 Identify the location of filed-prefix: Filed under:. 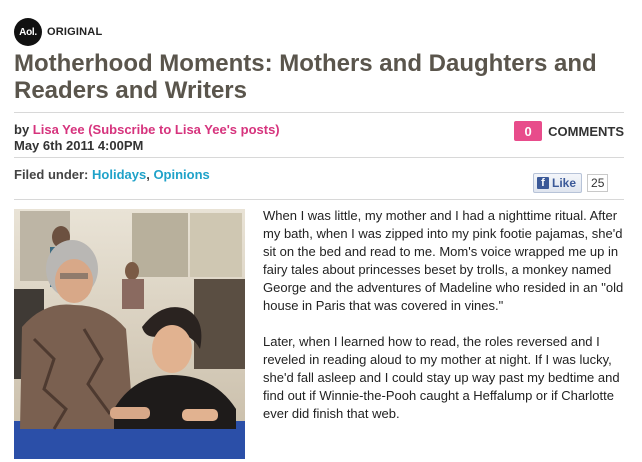
(51, 174).